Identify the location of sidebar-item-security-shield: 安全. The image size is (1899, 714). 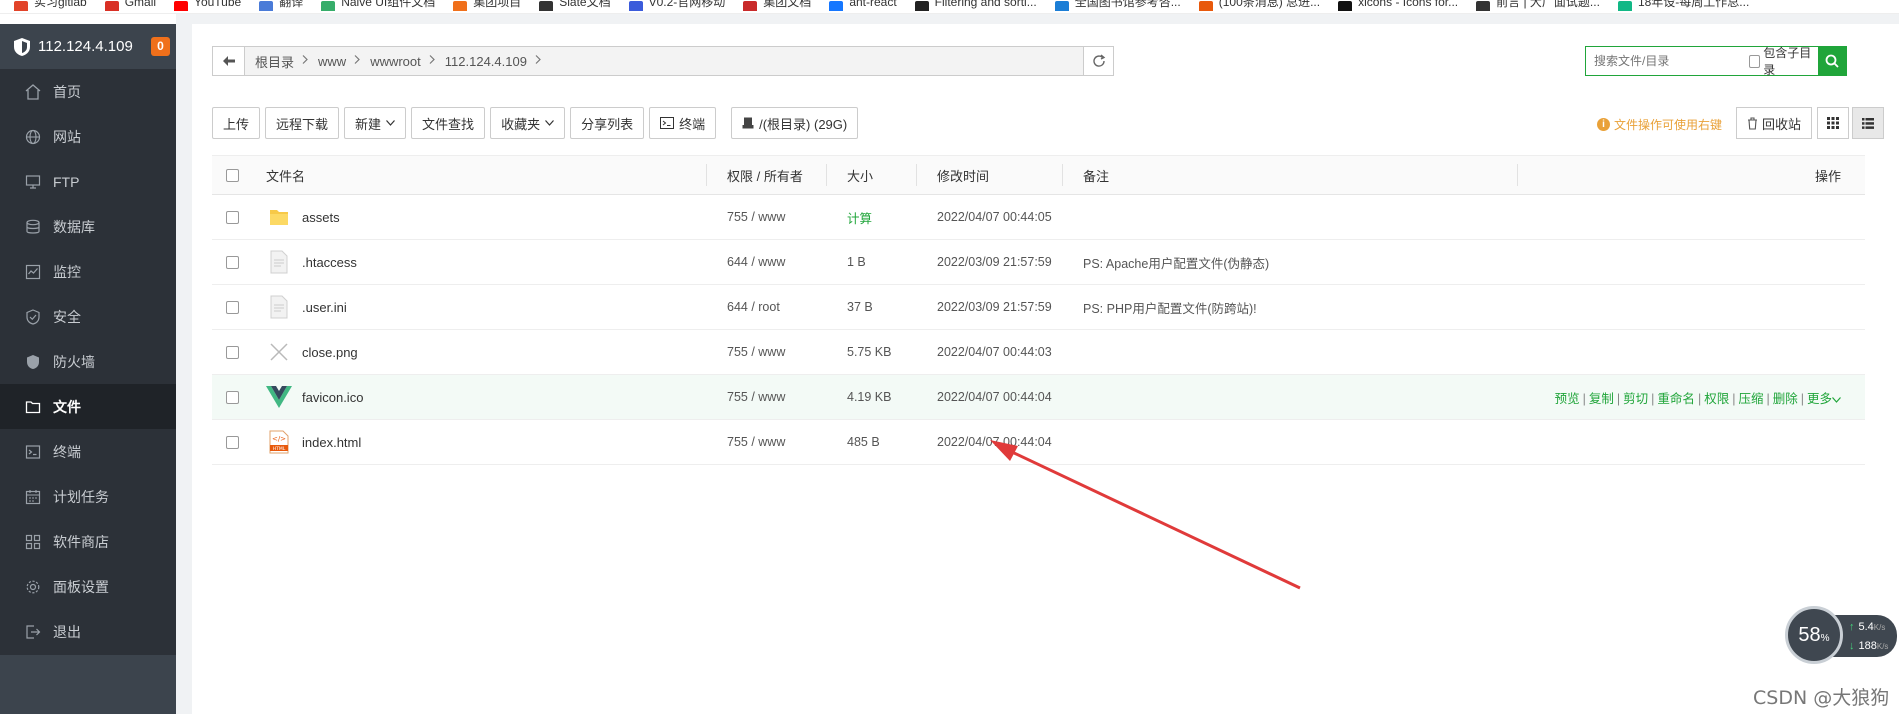
(88, 316).